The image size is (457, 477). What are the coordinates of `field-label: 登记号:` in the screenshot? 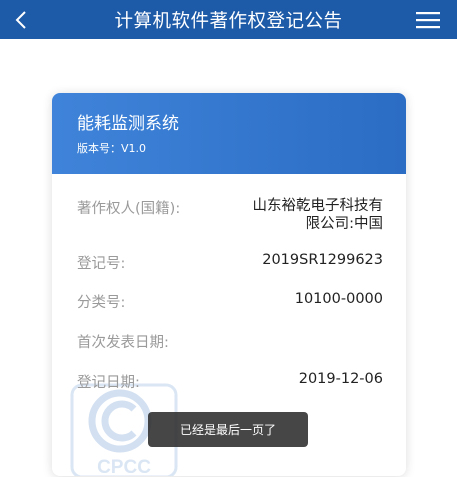 It's located at (101, 264).